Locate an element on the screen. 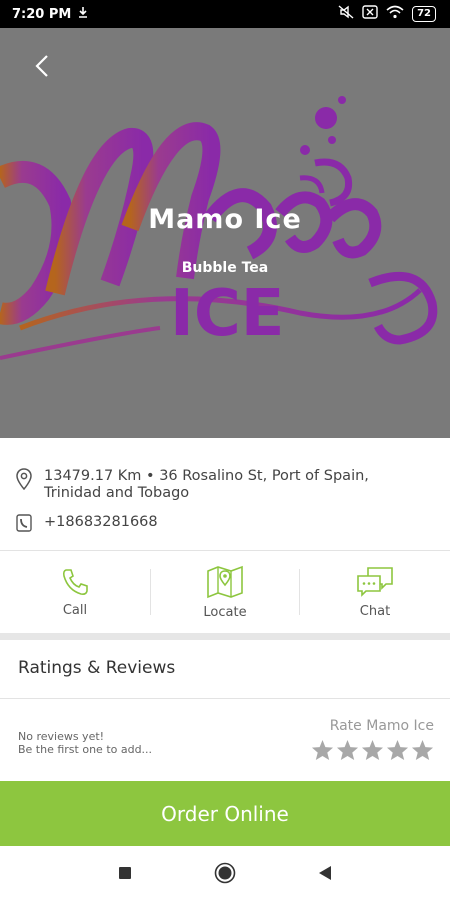 The image size is (450, 900). locate-label: Locate is located at coordinates (225, 612).